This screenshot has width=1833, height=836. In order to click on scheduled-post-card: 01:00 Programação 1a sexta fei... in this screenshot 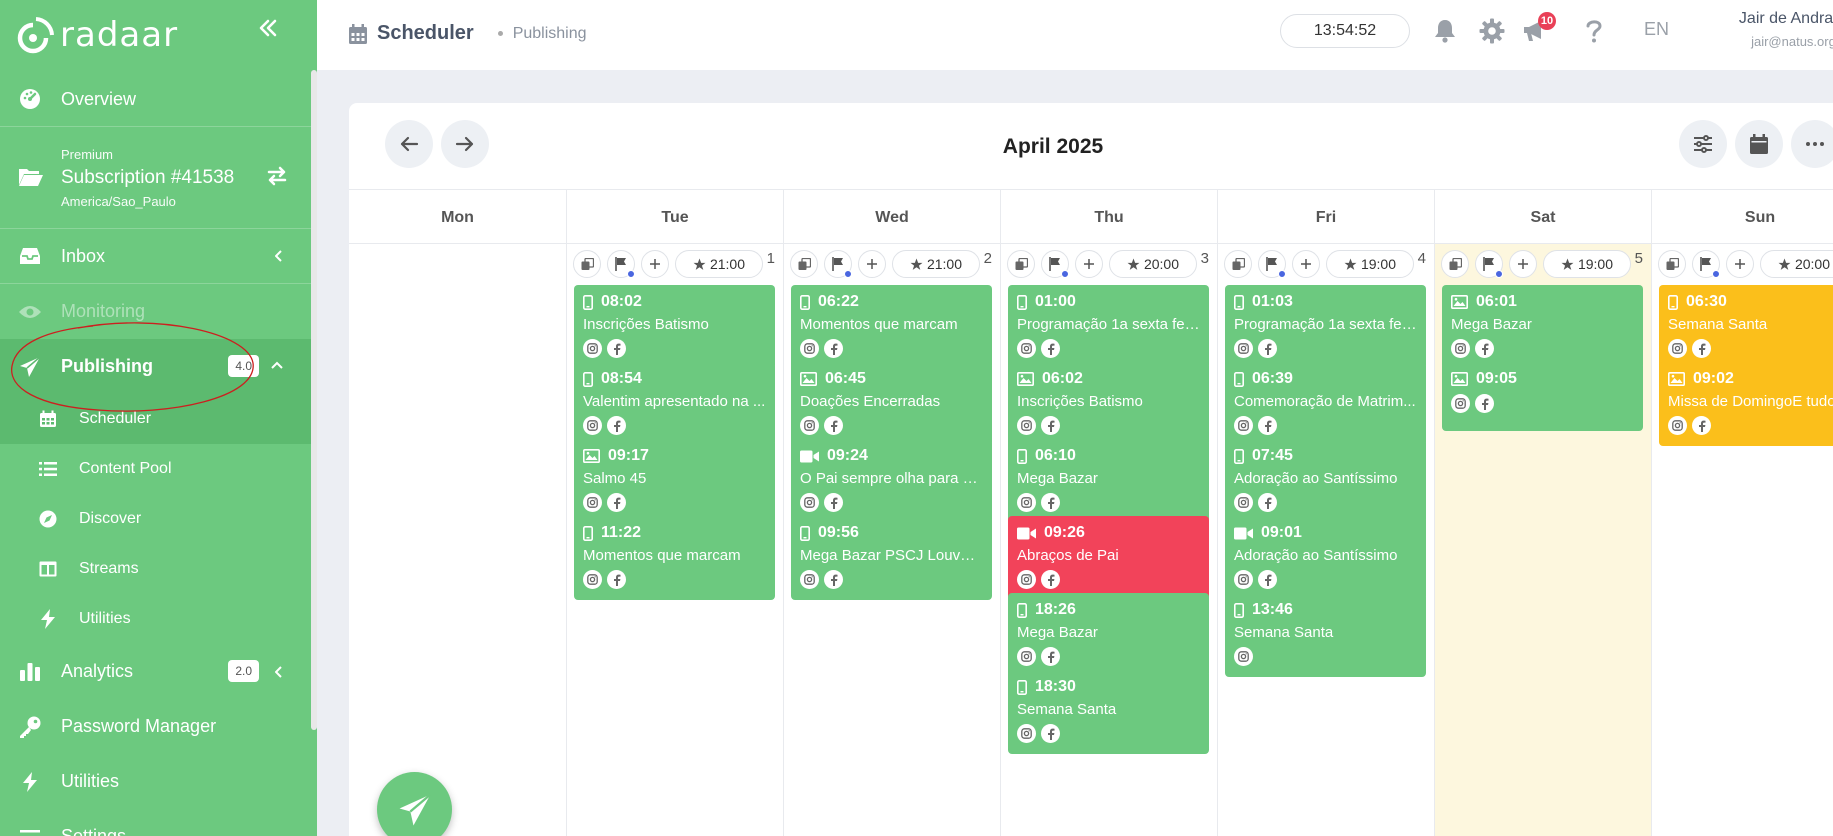, I will do `click(1108, 327)`.